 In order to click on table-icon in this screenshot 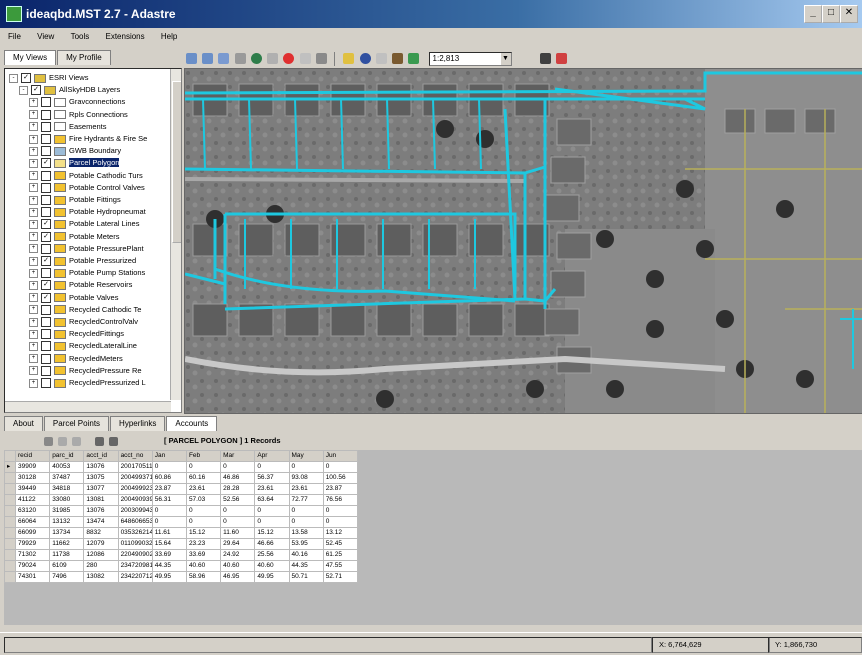, I will do `click(99, 441)`.